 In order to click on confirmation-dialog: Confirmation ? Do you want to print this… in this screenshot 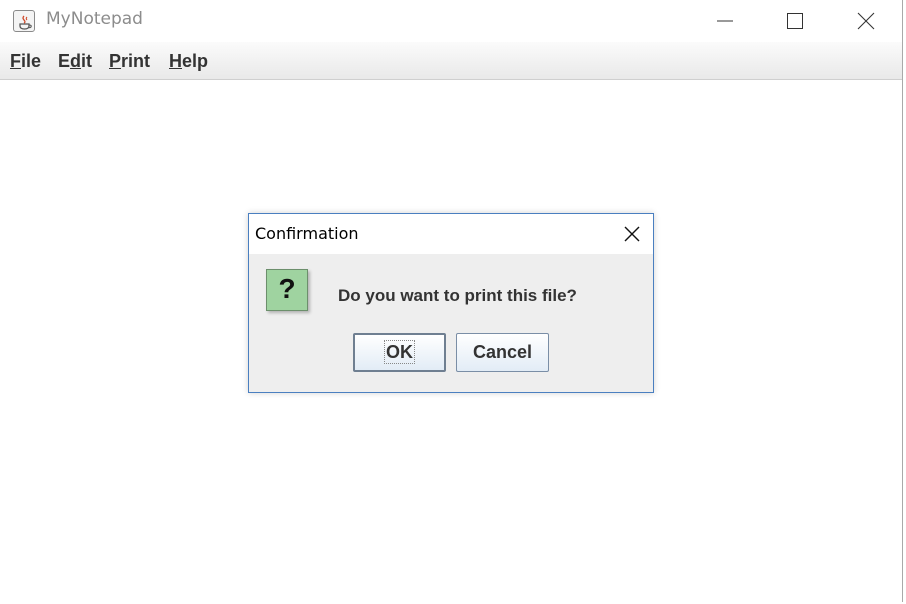, I will do `click(451, 303)`.